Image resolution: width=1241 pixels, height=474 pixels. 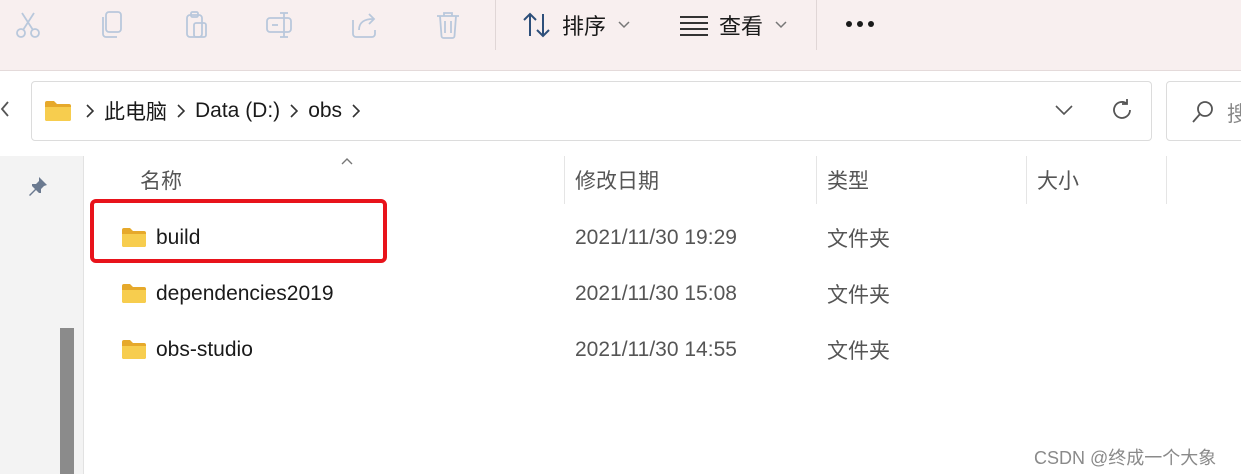 I want to click on file-row: dependencies2019 2021/11/30 15:08 文件夹, so click(x=662, y=294).